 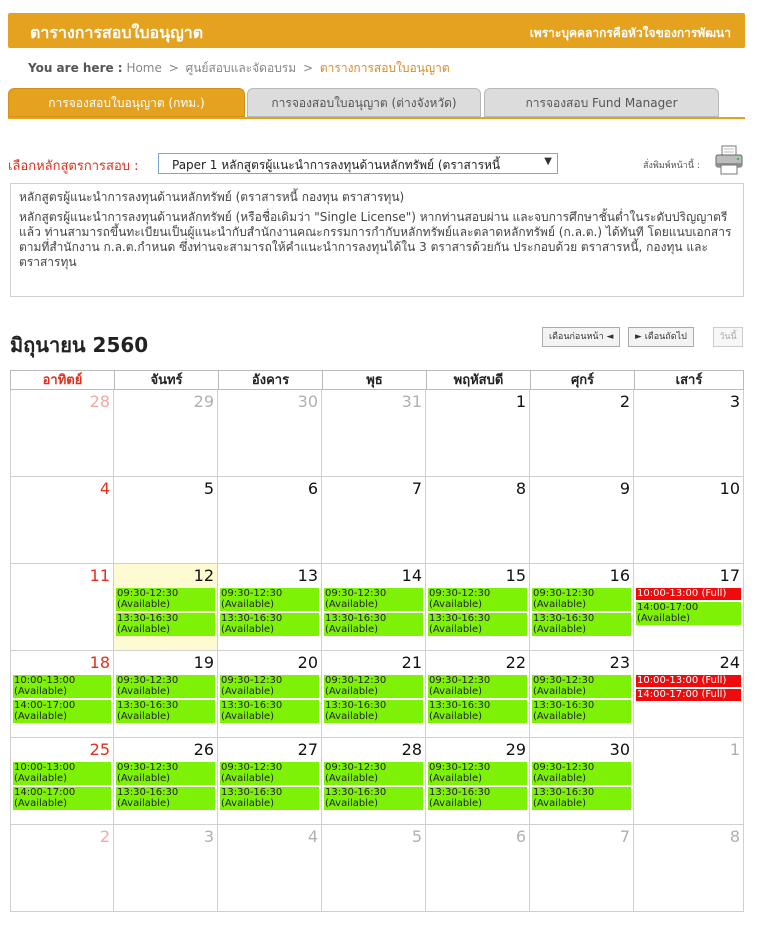 What do you see at coordinates (734, 401) in the screenshot?
I see `day-number: 3` at bounding box center [734, 401].